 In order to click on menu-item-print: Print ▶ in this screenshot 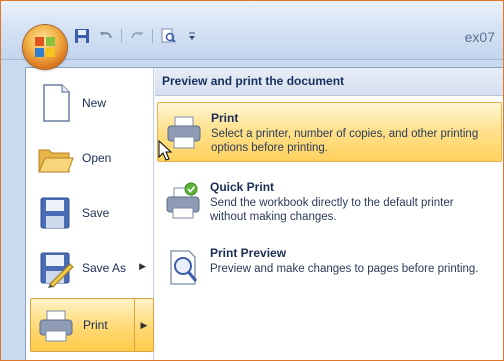, I will do `click(92, 325)`.